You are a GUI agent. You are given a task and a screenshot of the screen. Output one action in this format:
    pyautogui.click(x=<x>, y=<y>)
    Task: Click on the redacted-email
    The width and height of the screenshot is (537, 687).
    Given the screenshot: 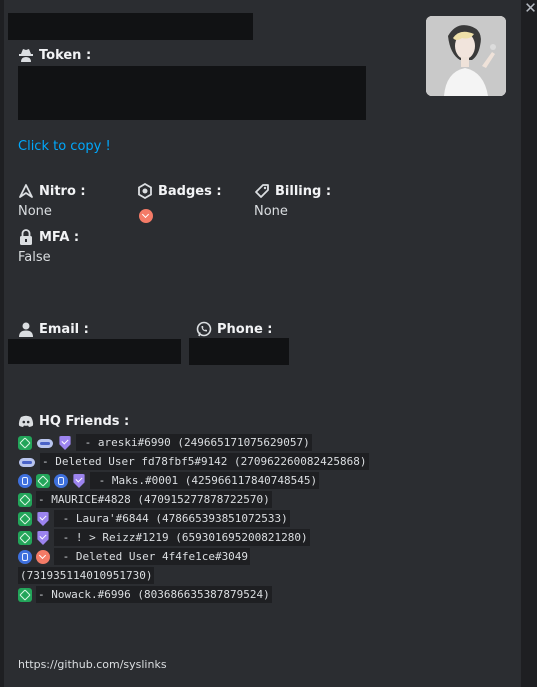 What is the action you would take?
    pyautogui.click(x=94, y=351)
    